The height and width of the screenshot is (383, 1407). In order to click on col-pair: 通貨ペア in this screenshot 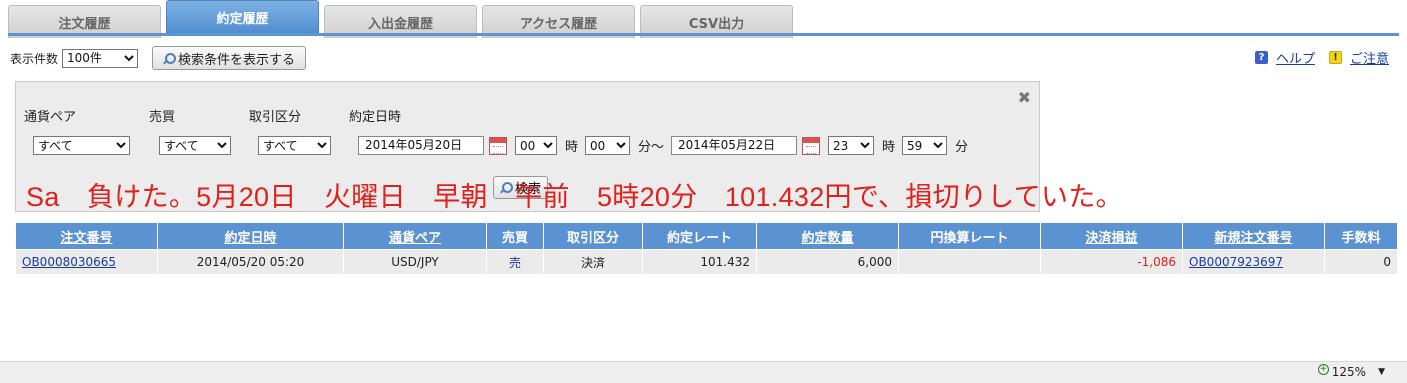, I will do `click(415, 236)`.